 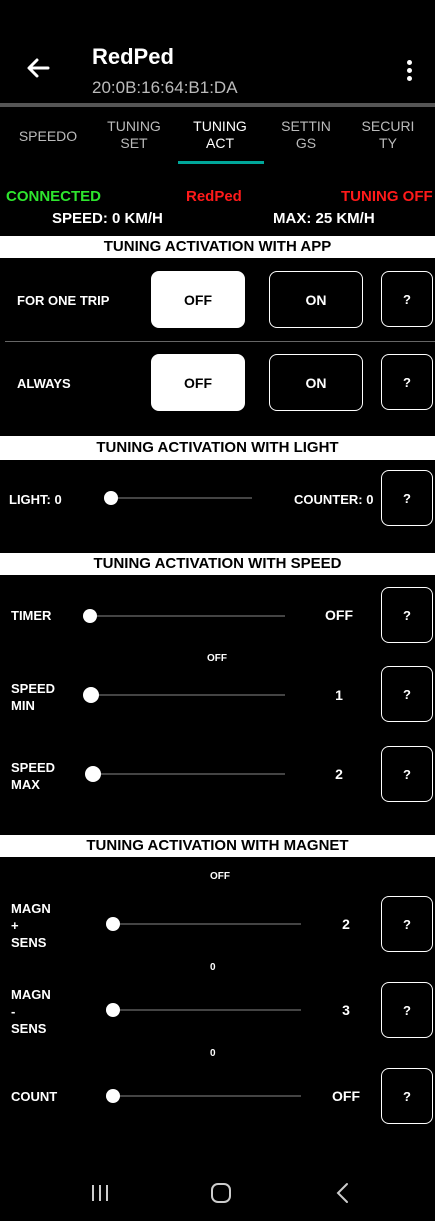 What do you see at coordinates (306, 135) in the screenshot?
I see `tab-settings: SETTIN GS` at bounding box center [306, 135].